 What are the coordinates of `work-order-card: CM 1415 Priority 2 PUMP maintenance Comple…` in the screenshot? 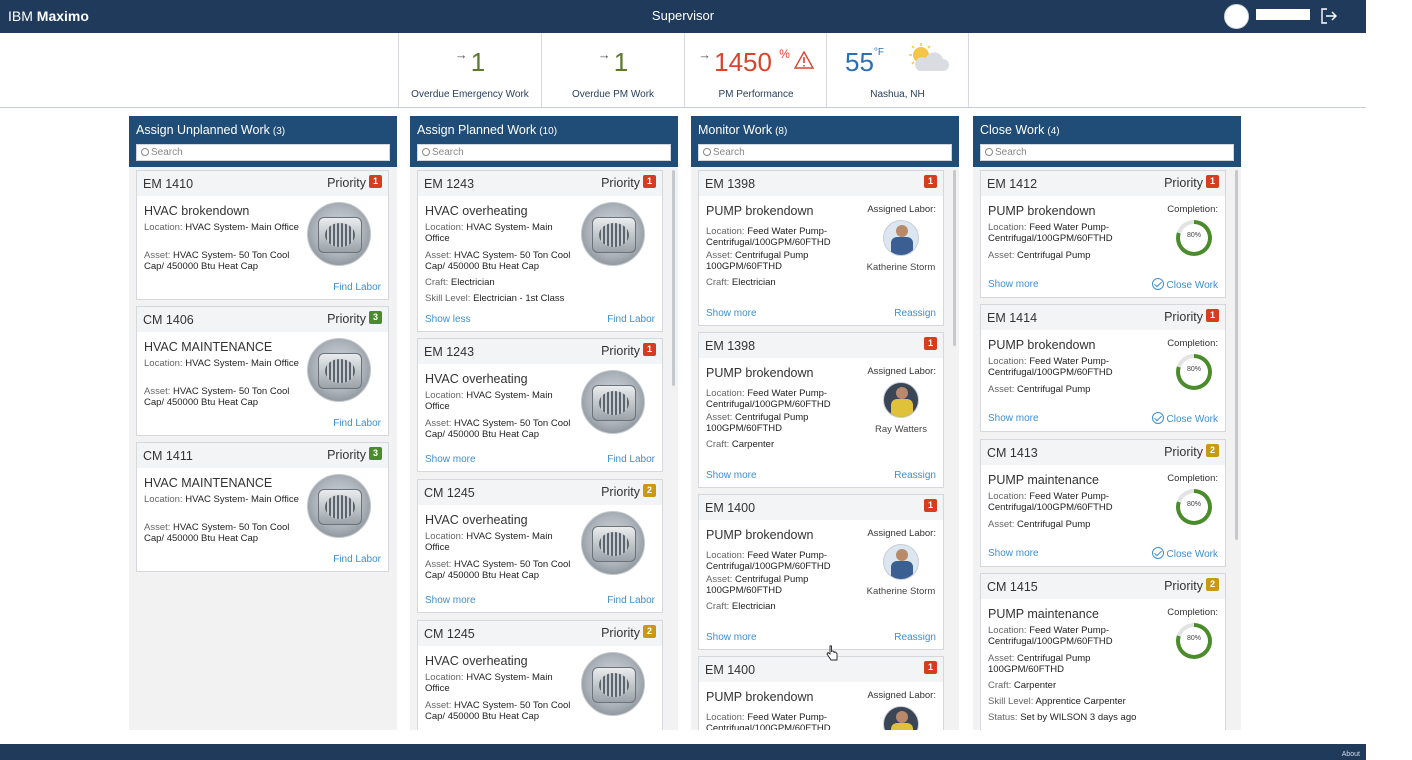 It's located at (1103, 651).